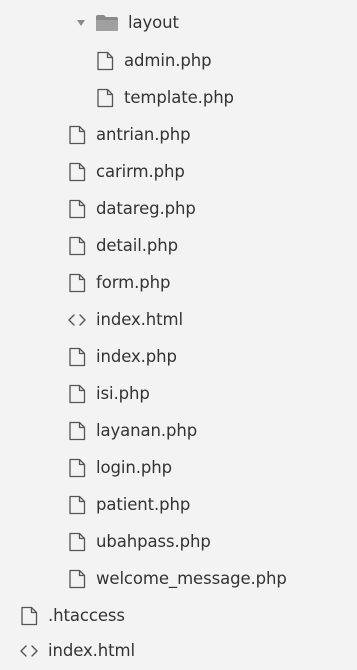 This screenshot has height=670, width=357. Describe the element at coordinates (107, 23) in the screenshot. I see `folder-icon` at that location.